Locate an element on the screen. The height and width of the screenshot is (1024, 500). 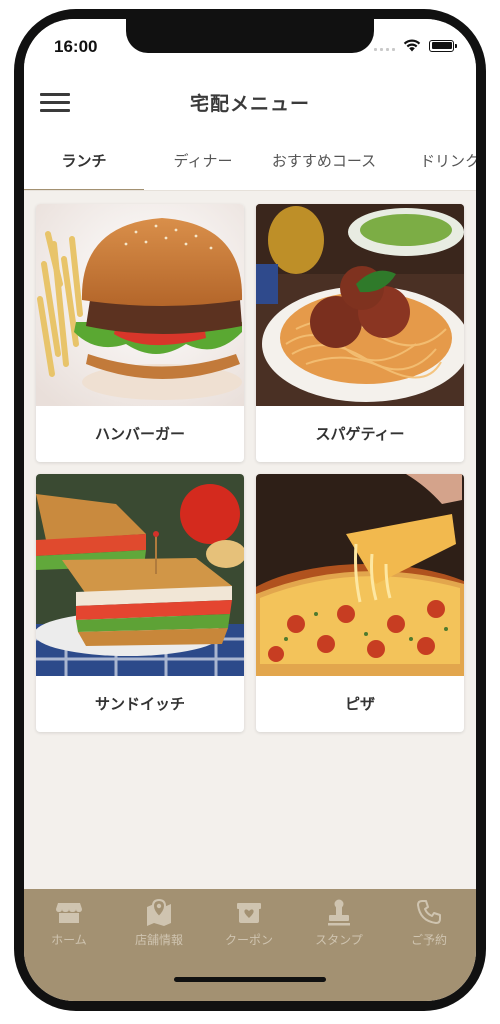
signal-icon is located at coordinates (384, 46).